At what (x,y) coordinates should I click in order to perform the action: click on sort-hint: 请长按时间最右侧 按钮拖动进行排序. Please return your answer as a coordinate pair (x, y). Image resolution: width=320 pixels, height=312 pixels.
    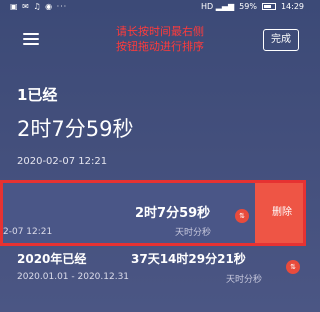
    Looking at the image, I should click on (160, 39).